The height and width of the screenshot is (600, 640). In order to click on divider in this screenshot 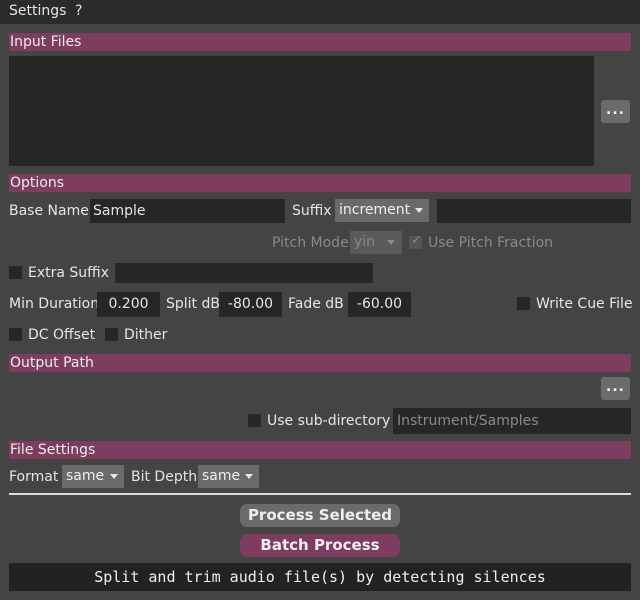, I will do `click(320, 494)`.